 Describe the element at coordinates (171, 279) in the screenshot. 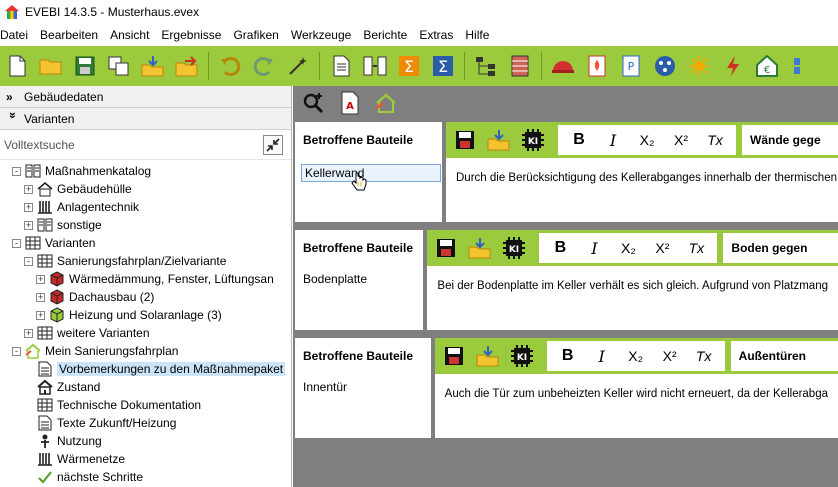

I see `tree-item-label: Wärmedämmung, Fenster, Lüftungsan` at that location.